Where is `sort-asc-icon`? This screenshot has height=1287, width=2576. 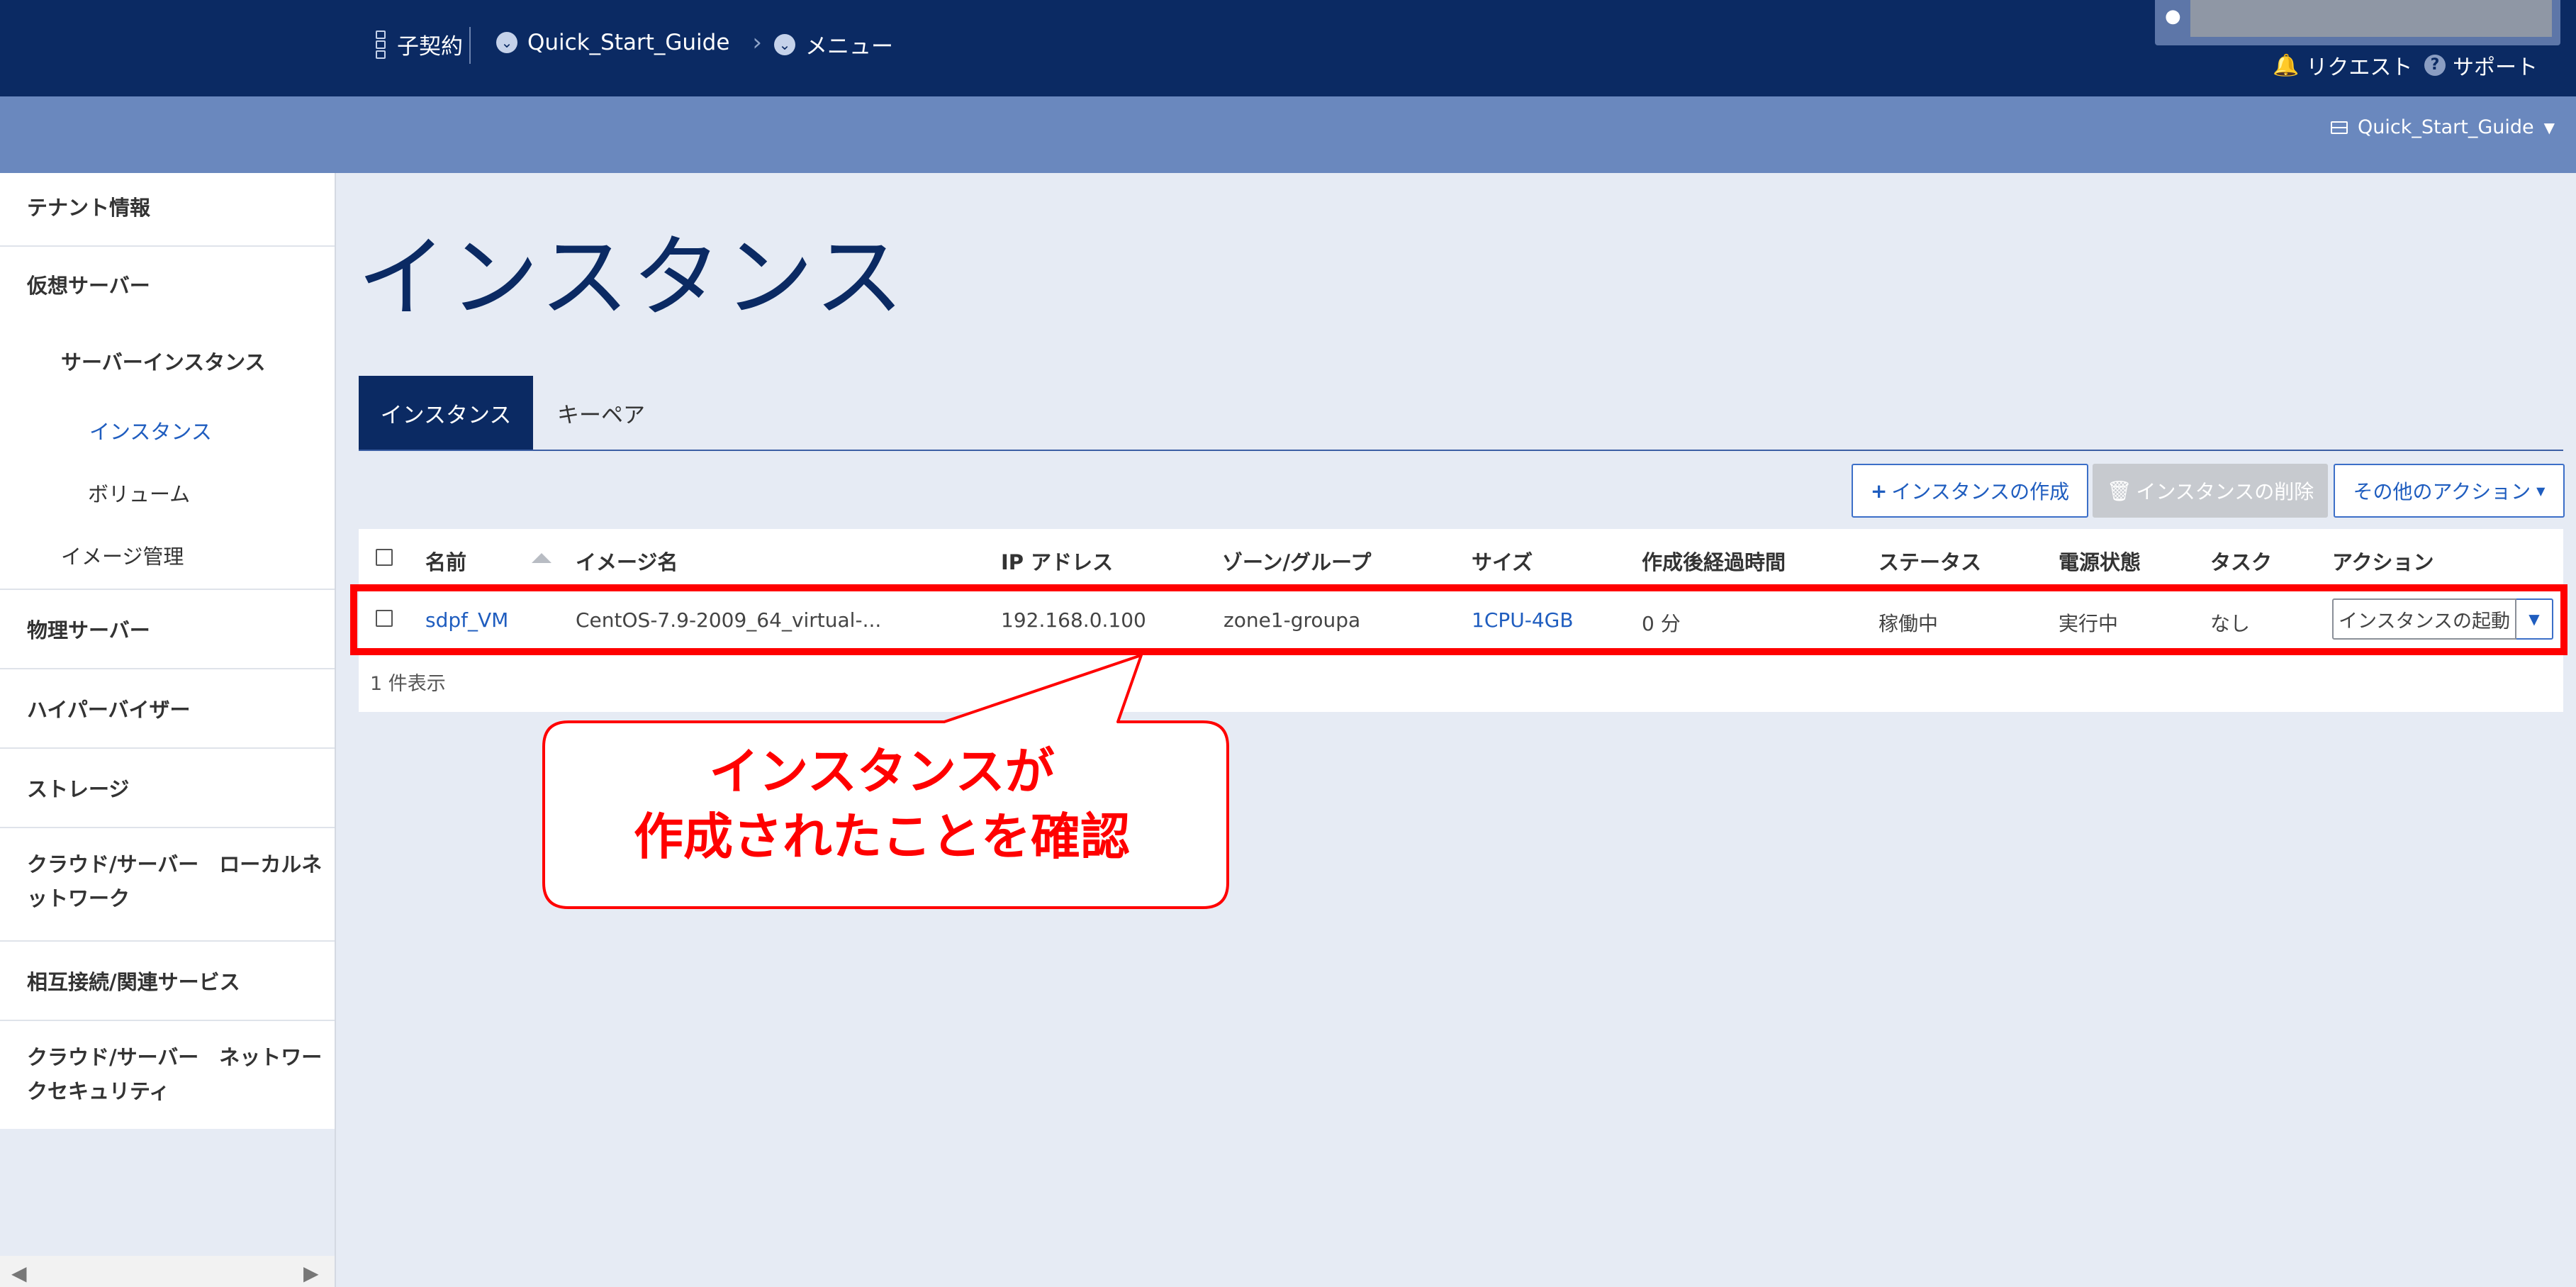
sort-asc-icon is located at coordinates (541, 558).